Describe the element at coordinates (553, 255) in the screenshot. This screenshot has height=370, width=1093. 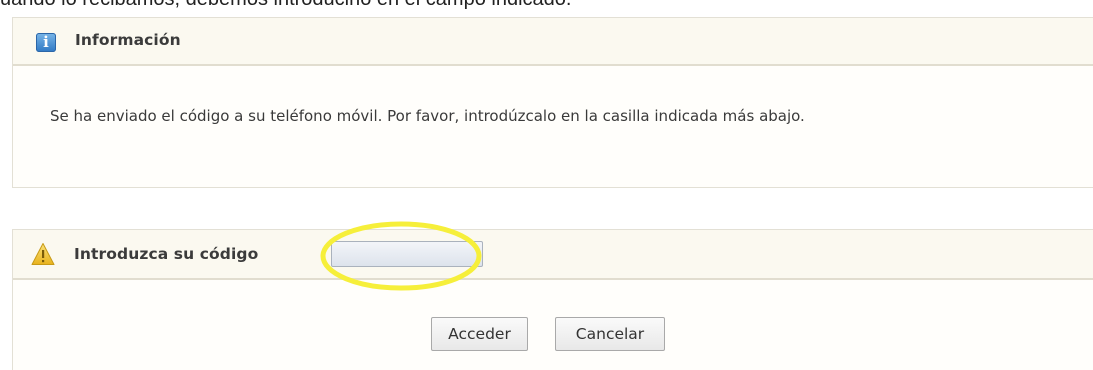
I see `code-entry-panel-header: Introduzca su código` at that location.